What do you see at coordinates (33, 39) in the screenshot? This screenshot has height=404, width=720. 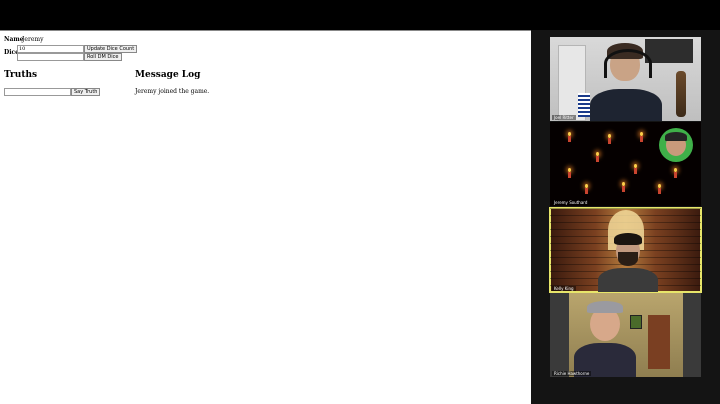 I see `name-value: Jeremy` at bounding box center [33, 39].